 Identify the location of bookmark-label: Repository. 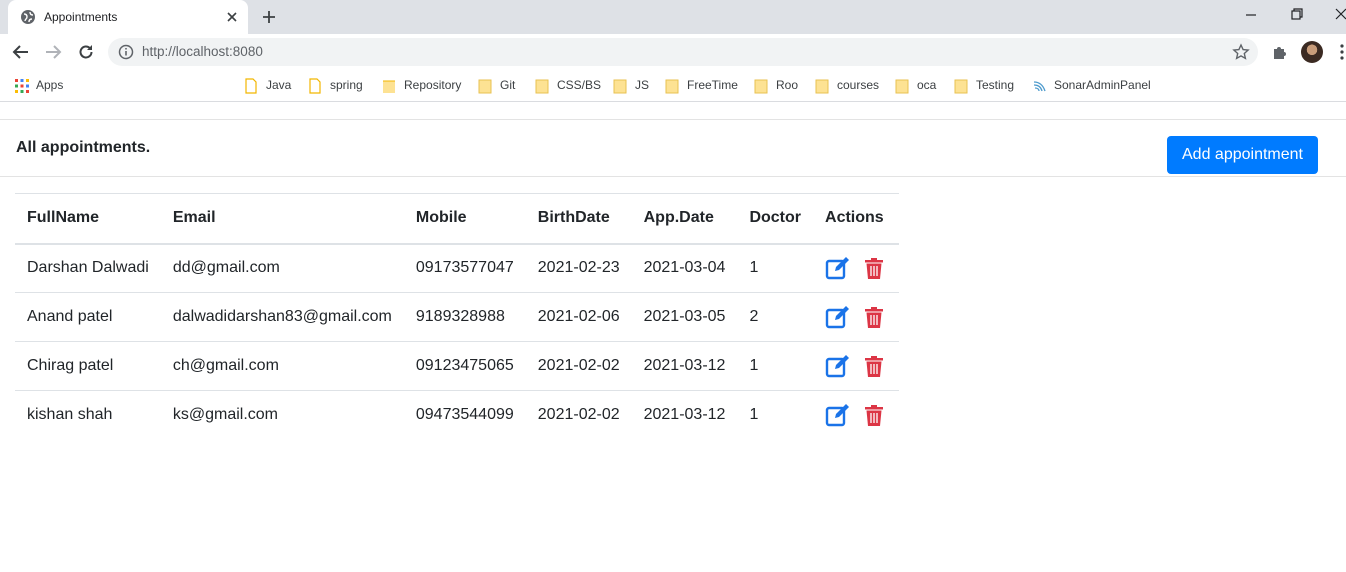
(433, 85).